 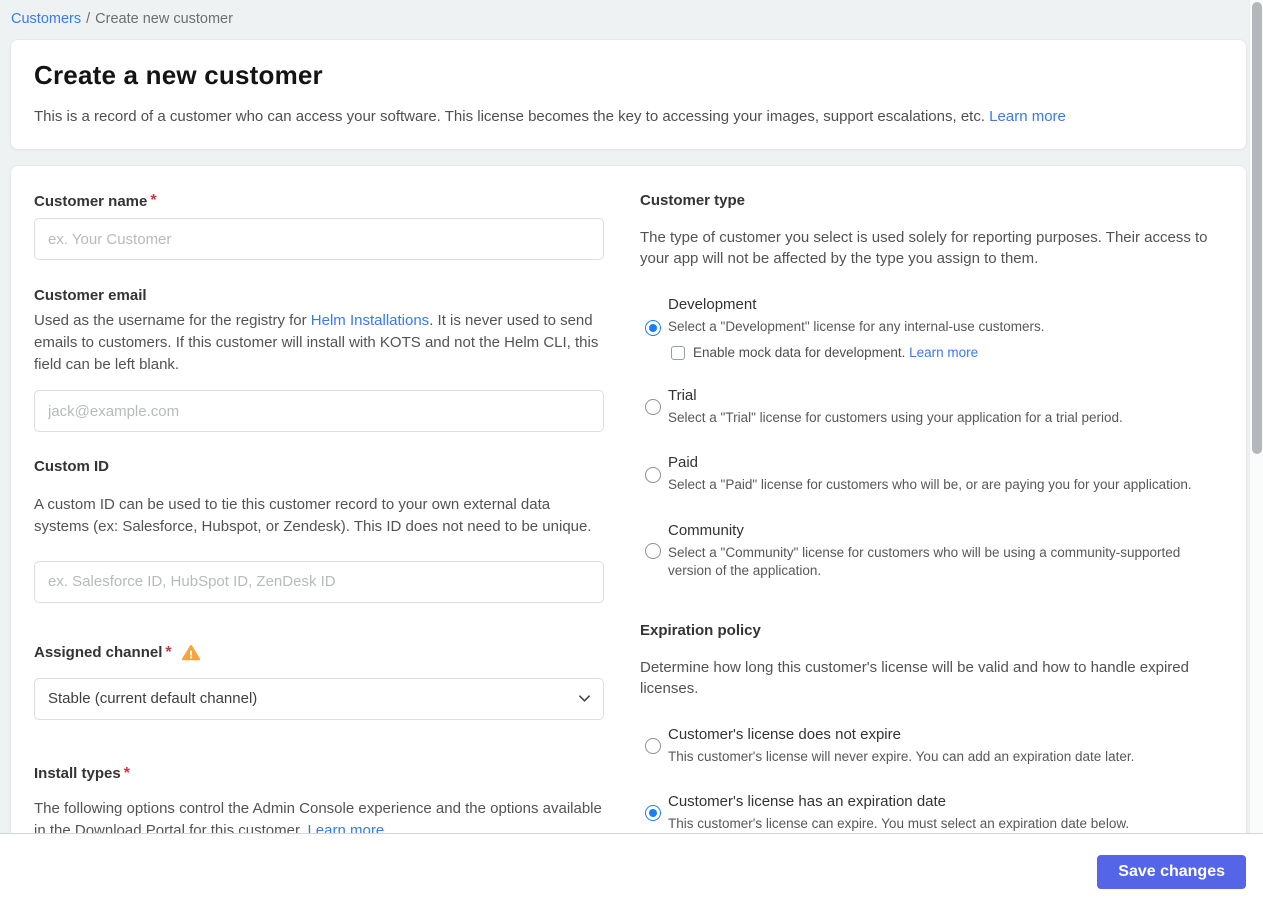 I want to click on community-radio, so click(x=653, y=550).